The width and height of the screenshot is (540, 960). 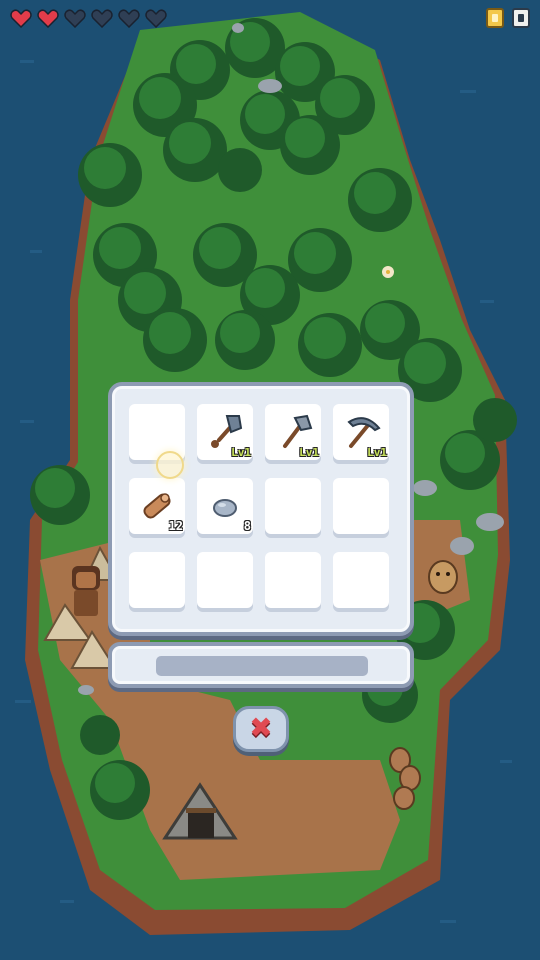 What do you see at coordinates (361, 432) in the screenshot?
I see `inventory-slot-pickaxe: Lv1` at bounding box center [361, 432].